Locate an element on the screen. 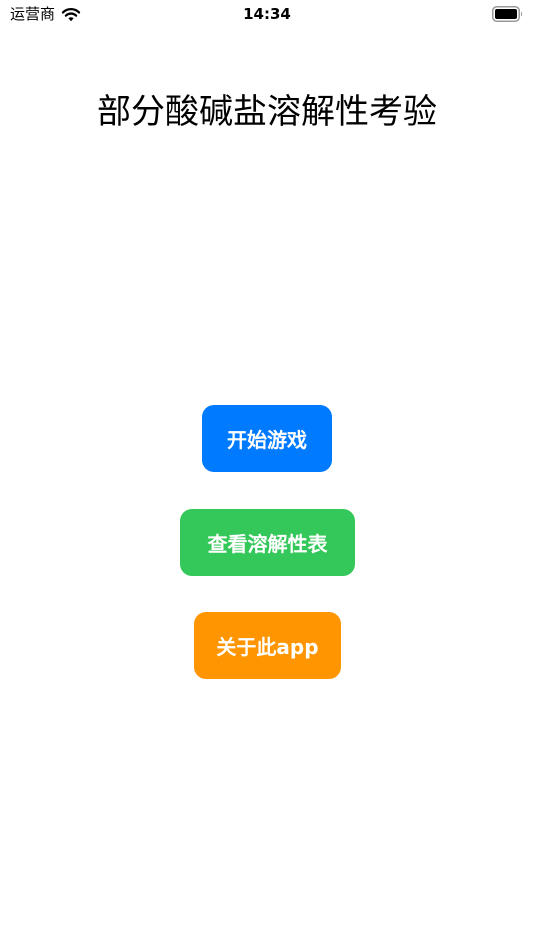 The image size is (534, 950). status-time: 14:34 is located at coordinates (267, 14).